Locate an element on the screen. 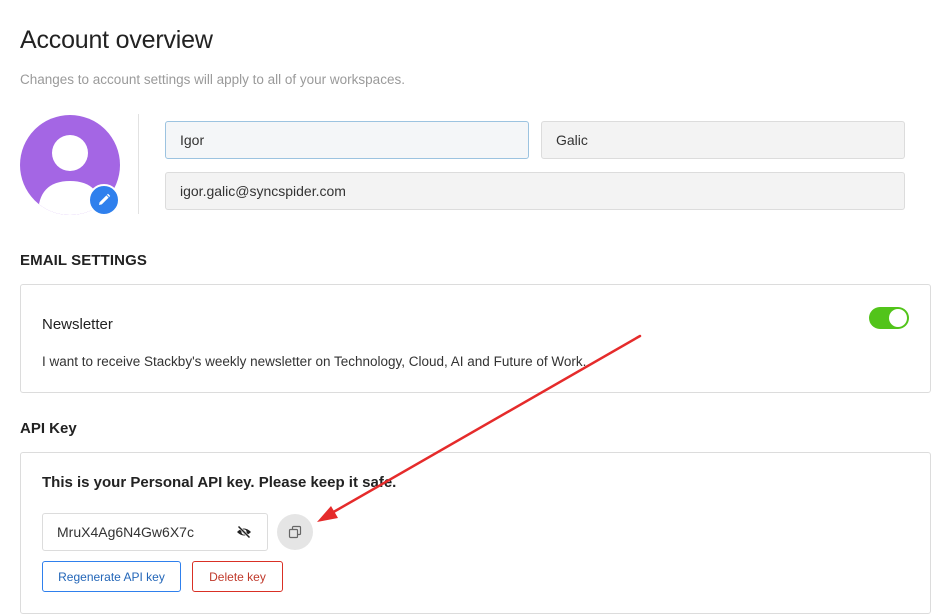 This screenshot has height=615, width=940. api-key-field: MruX4Ag6N4Gw6X7c is located at coordinates (155, 532).